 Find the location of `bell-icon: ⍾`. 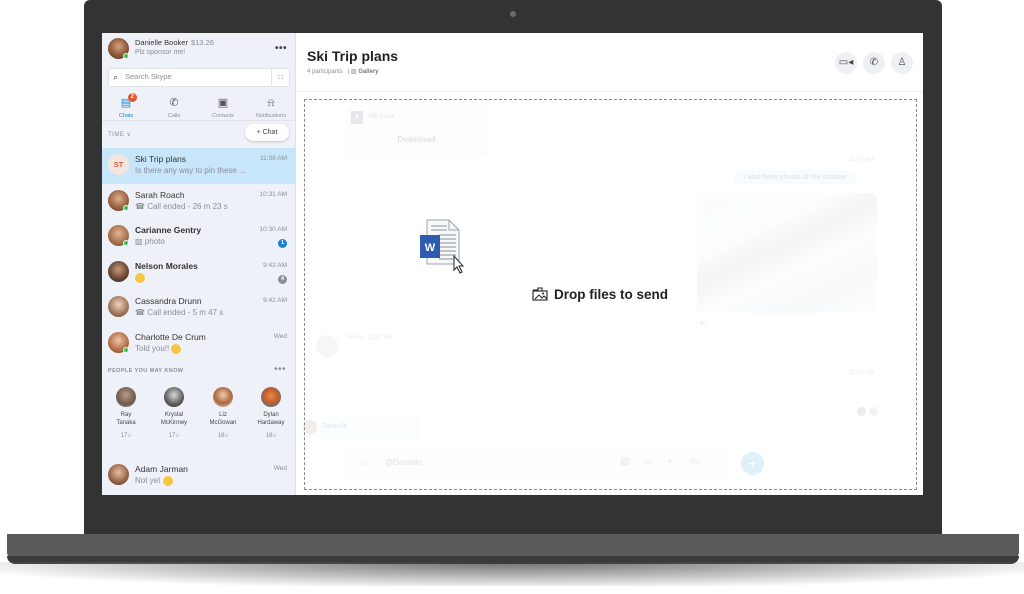

bell-icon: ⍾ is located at coordinates (271, 103).